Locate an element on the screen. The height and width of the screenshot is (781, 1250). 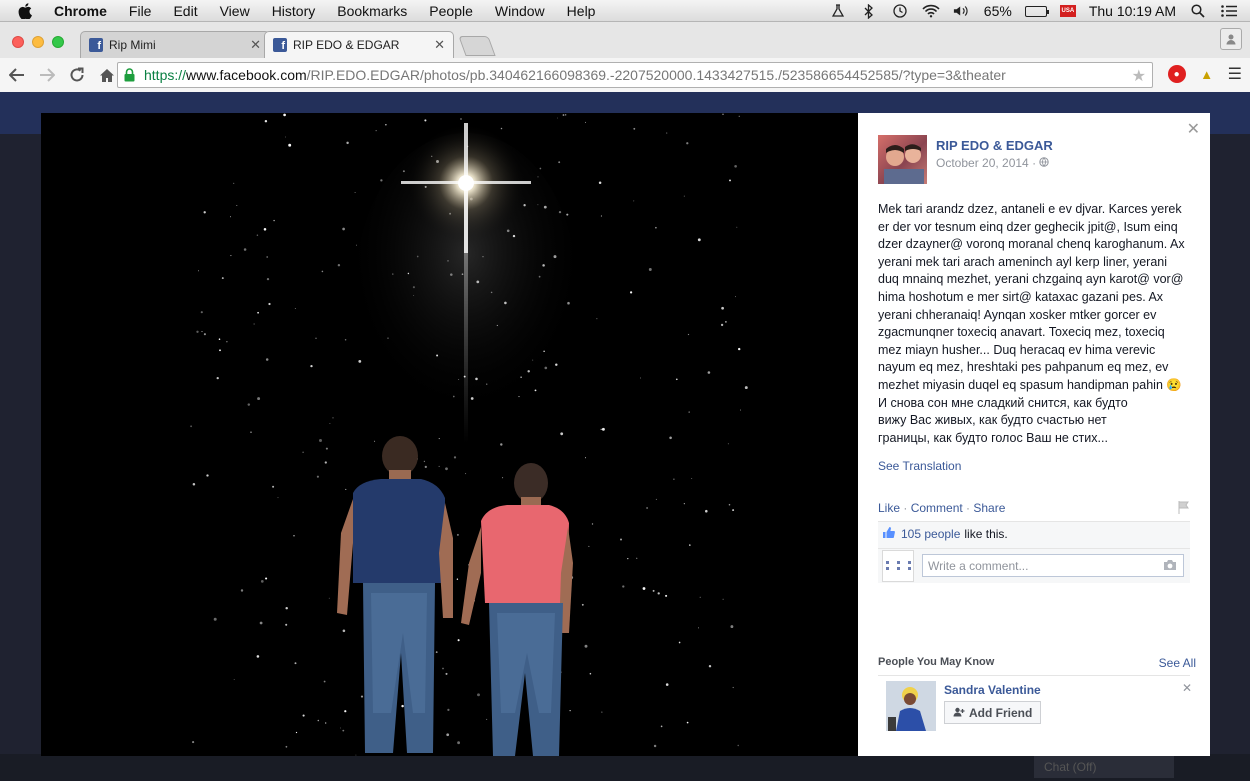
post-date-text: October 20, 2014 · is located at coordinates (987, 163).